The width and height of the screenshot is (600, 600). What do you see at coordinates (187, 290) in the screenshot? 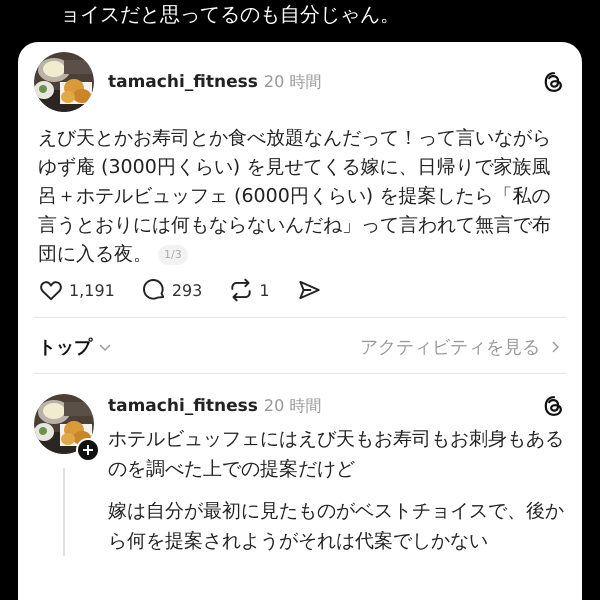
I see `count: 293` at bounding box center [187, 290].